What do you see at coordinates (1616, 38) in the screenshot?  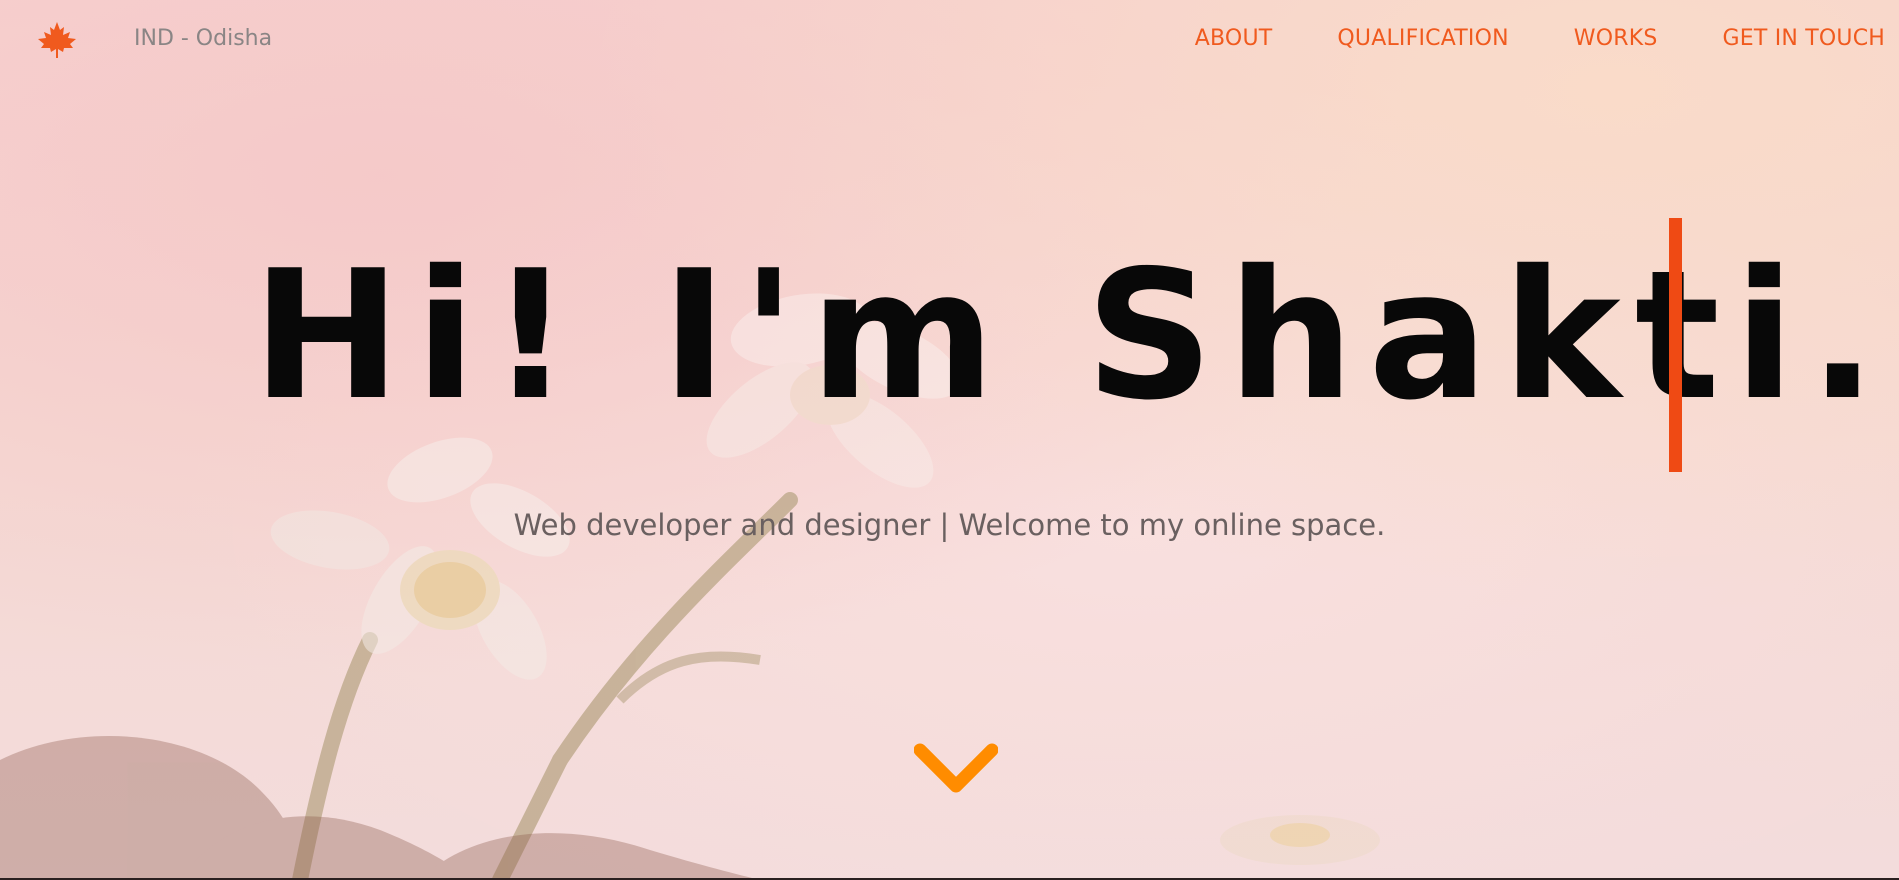 I see `nav-works: WORKS` at bounding box center [1616, 38].